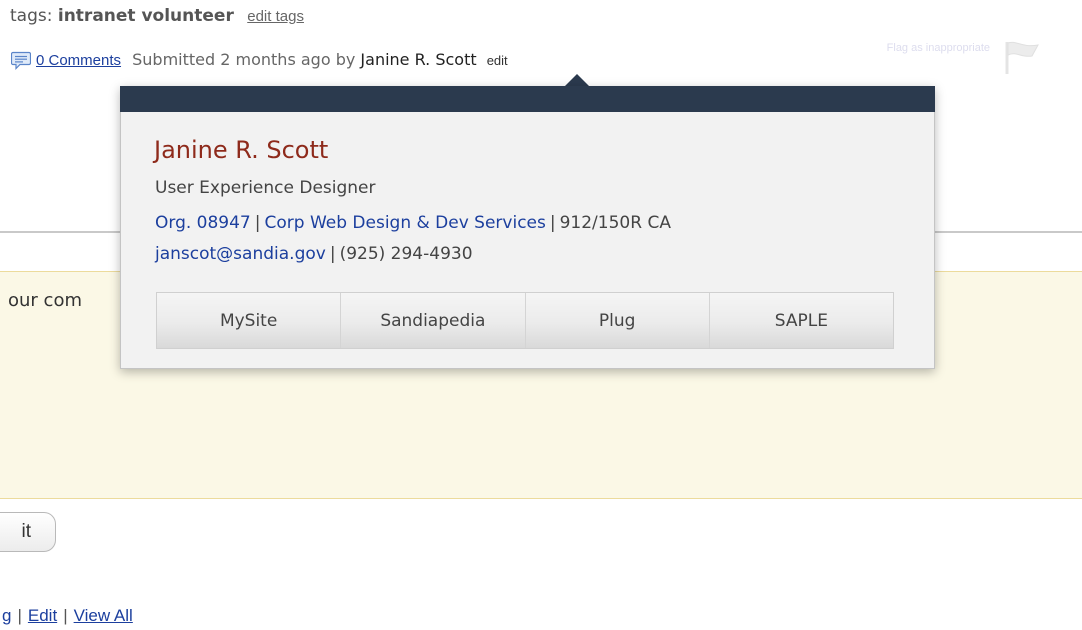 This screenshot has height=630, width=1082. Describe the element at coordinates (203, 223) in the screenshot. I see `org-number-link: Org. 08947` at that location.